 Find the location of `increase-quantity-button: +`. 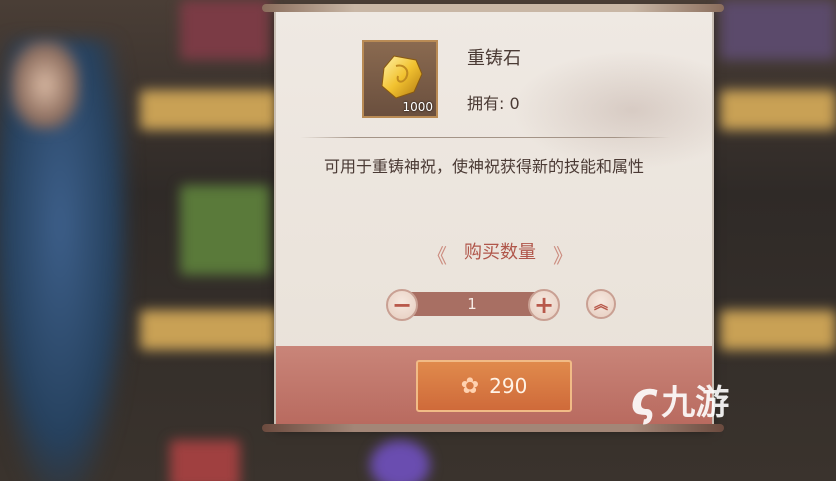

increase-quantity-button: + is located at coordinates (544, 305).